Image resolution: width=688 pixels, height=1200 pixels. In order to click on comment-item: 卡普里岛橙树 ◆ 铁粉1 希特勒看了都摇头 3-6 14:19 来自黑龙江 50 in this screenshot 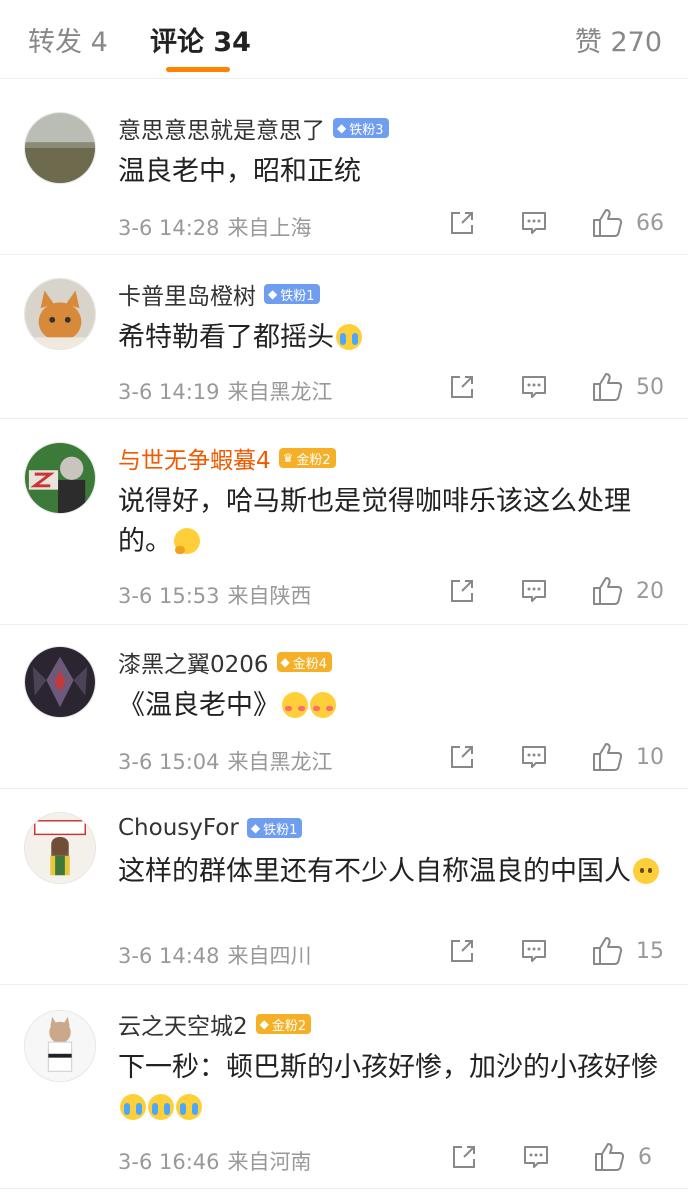, I will do `click(344, 336)`.